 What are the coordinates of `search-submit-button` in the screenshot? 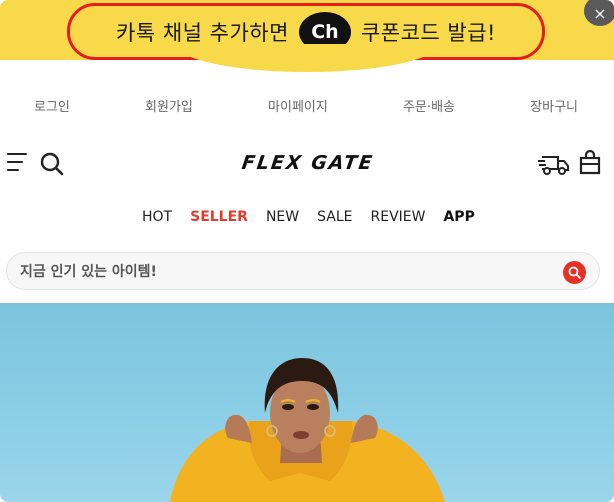 It's located at (574, 272).